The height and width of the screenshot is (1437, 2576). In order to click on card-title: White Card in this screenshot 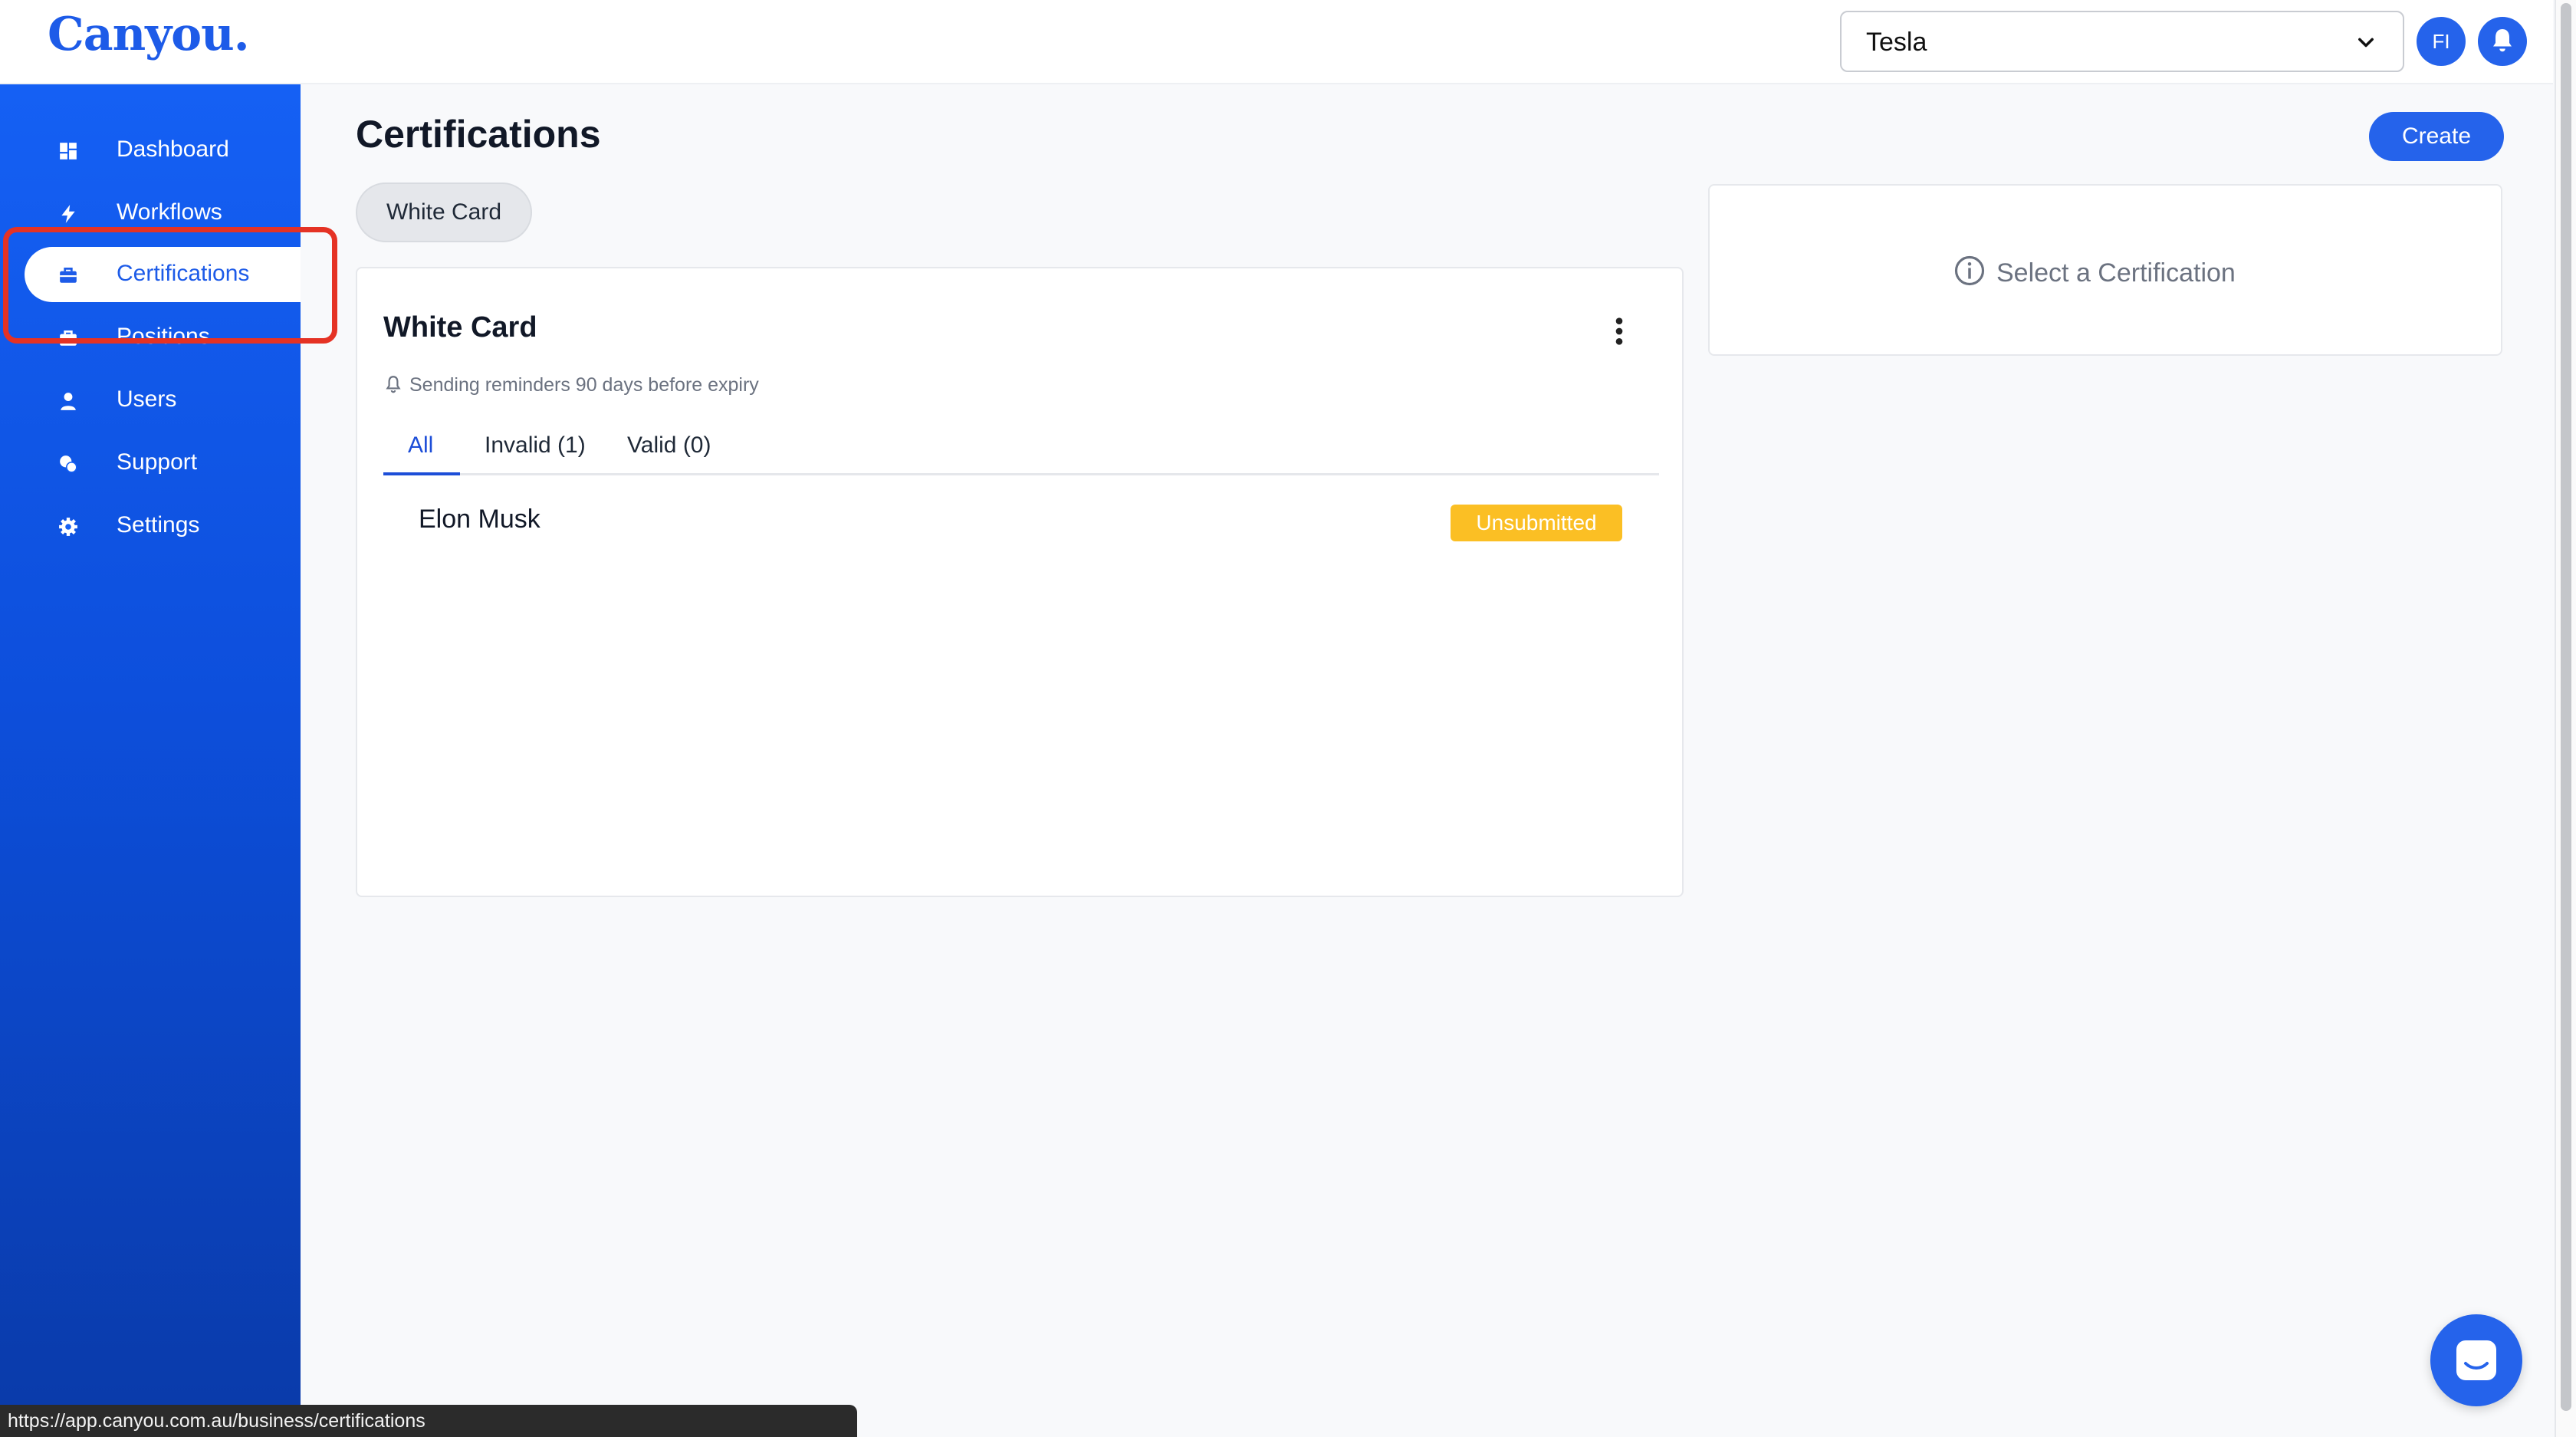, I will do `click(460, 327)`.